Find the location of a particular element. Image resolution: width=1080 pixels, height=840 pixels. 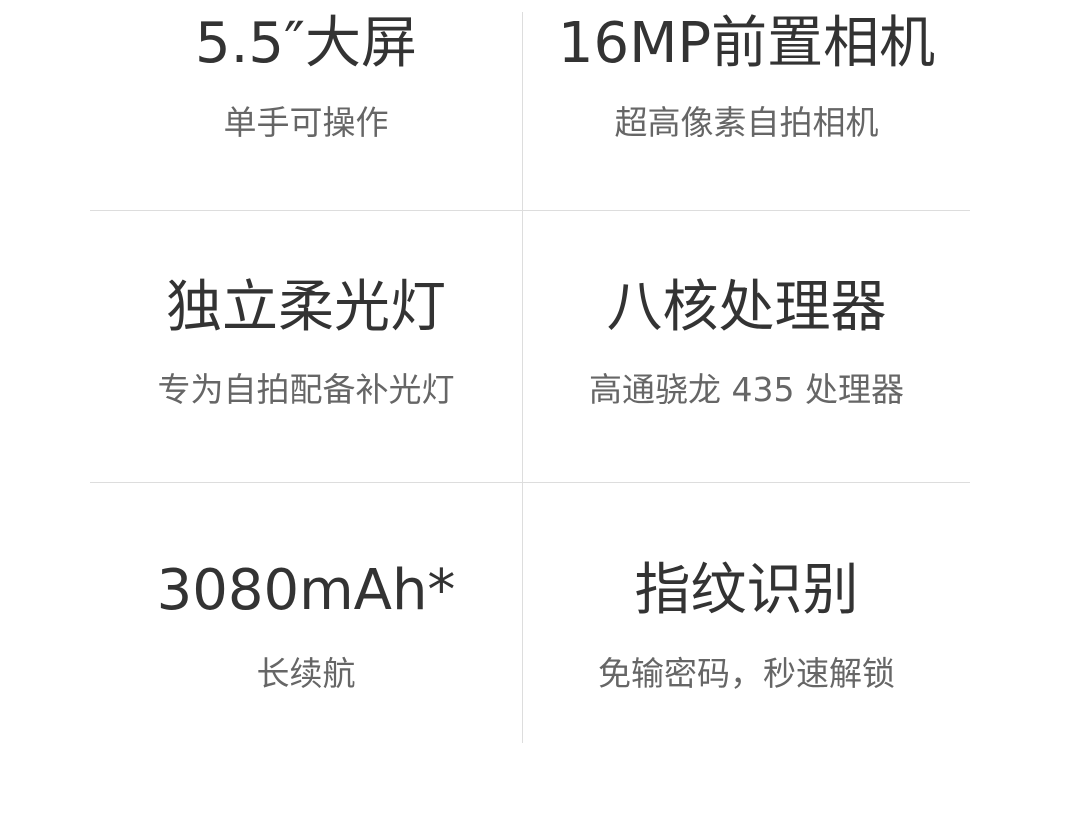

feature-processor: 八核处理器 高通骁龙 435 处理器 is located at coordinates (746, 346).